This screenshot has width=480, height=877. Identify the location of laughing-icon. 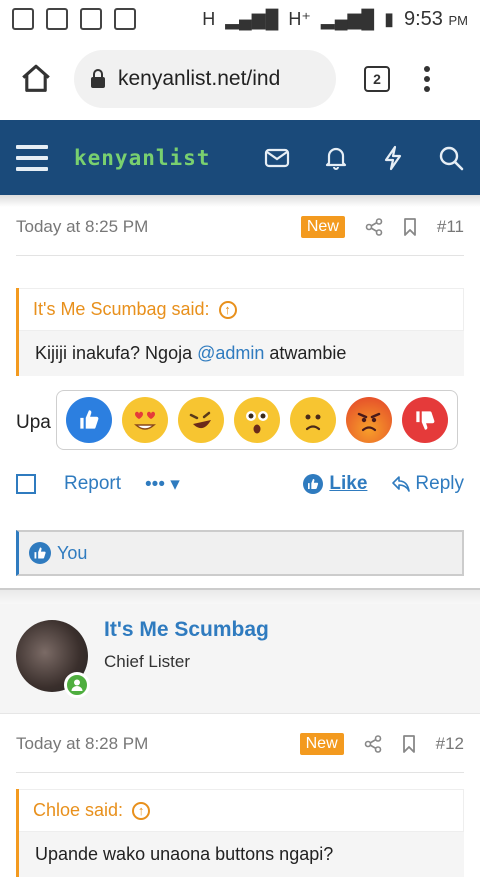
(201, 420).